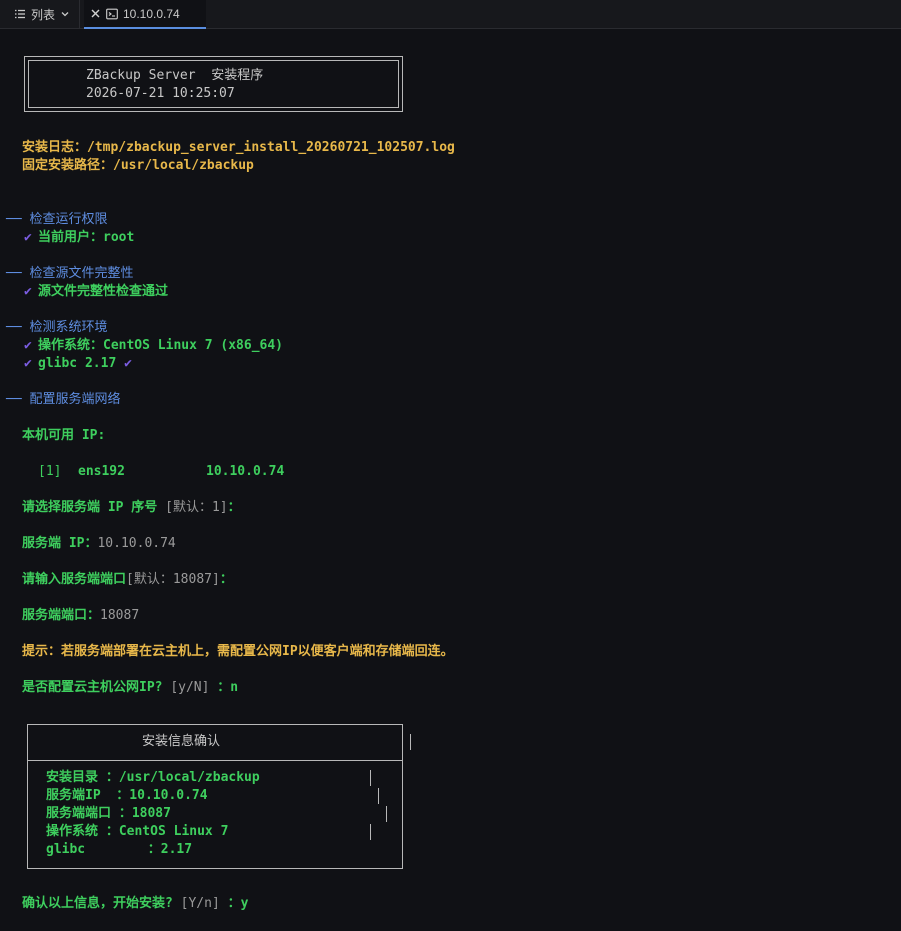 Image resolution: width=901 pixels, height=931 pixels. What do you see at coordinates (99, 543) in the screenshot?
I see `server-ip-line: 服务端 IP：10.10.0.74` at bounding box center [99, 543].